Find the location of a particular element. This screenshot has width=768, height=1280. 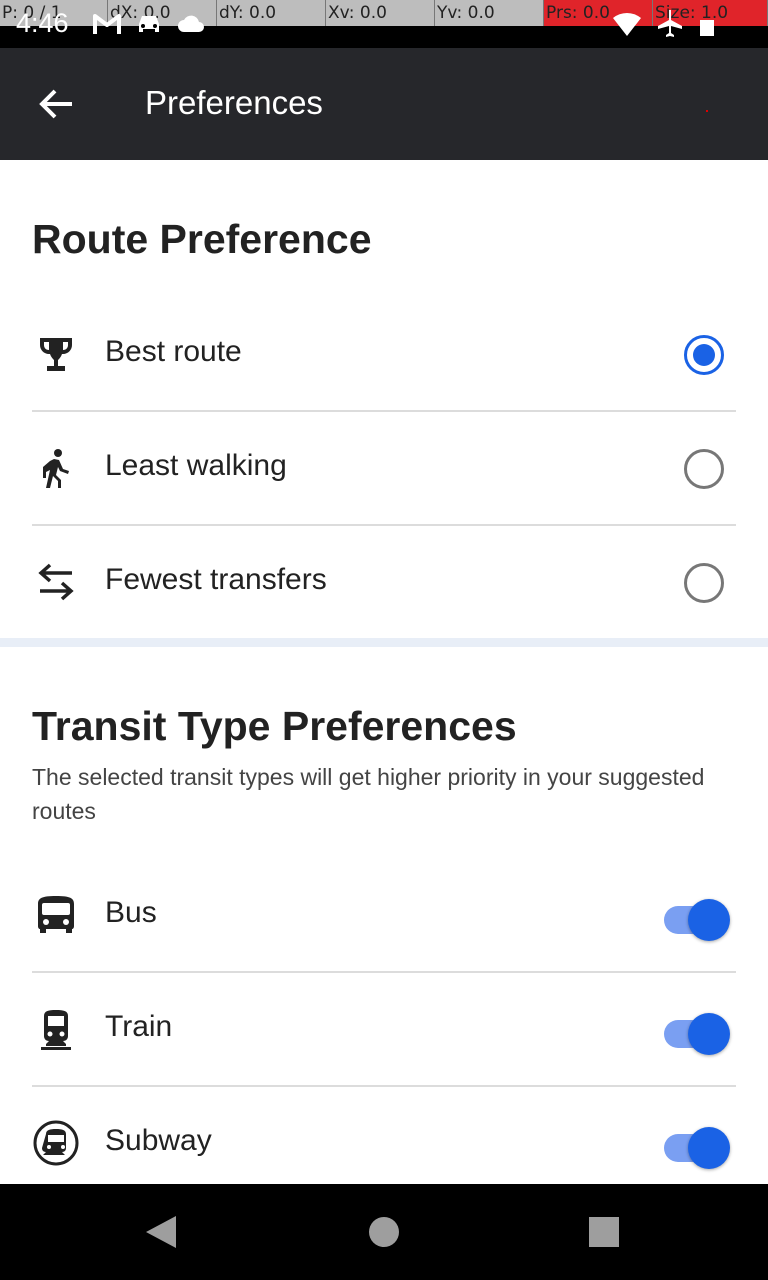

subway-toggle is located at coordinates (697, 1148).